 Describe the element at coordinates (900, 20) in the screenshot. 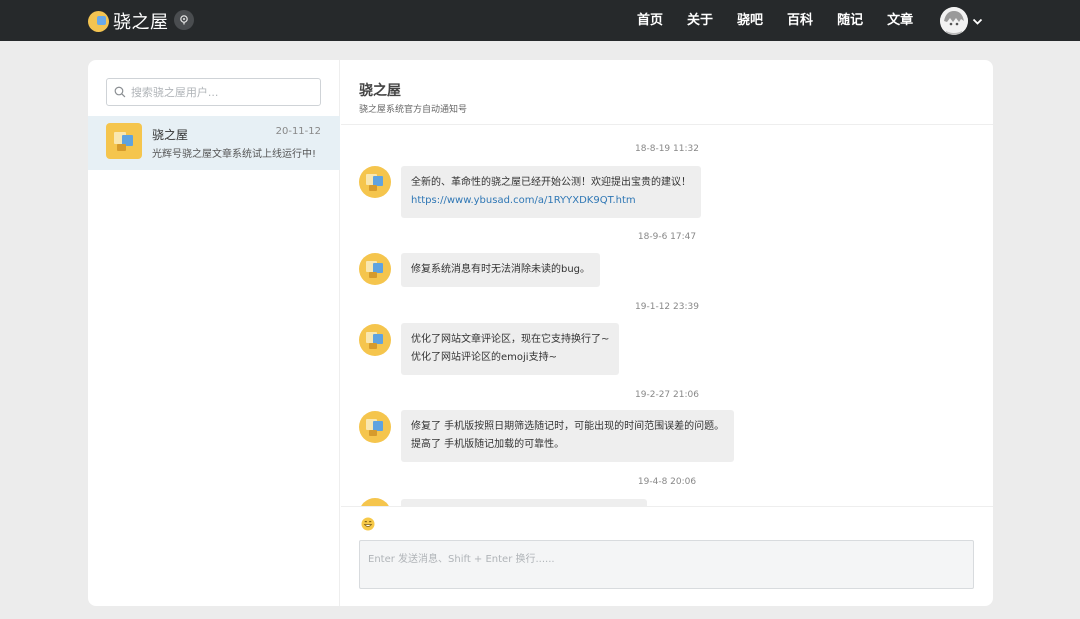

I see `nav-link-articles: 文章` at that location.